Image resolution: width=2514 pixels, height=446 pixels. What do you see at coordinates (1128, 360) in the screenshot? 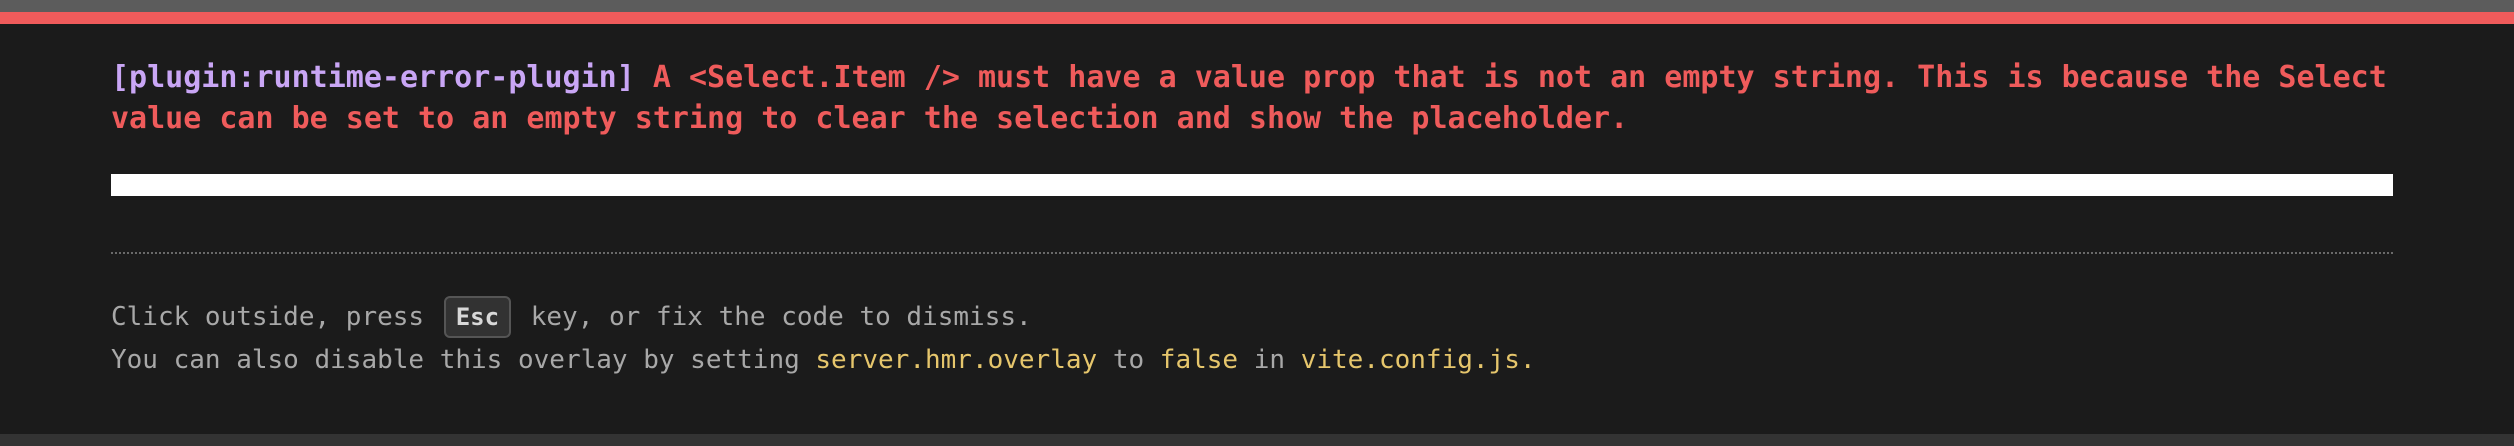
I see `tip-text-2: to` at bounding box center [1128, 360].